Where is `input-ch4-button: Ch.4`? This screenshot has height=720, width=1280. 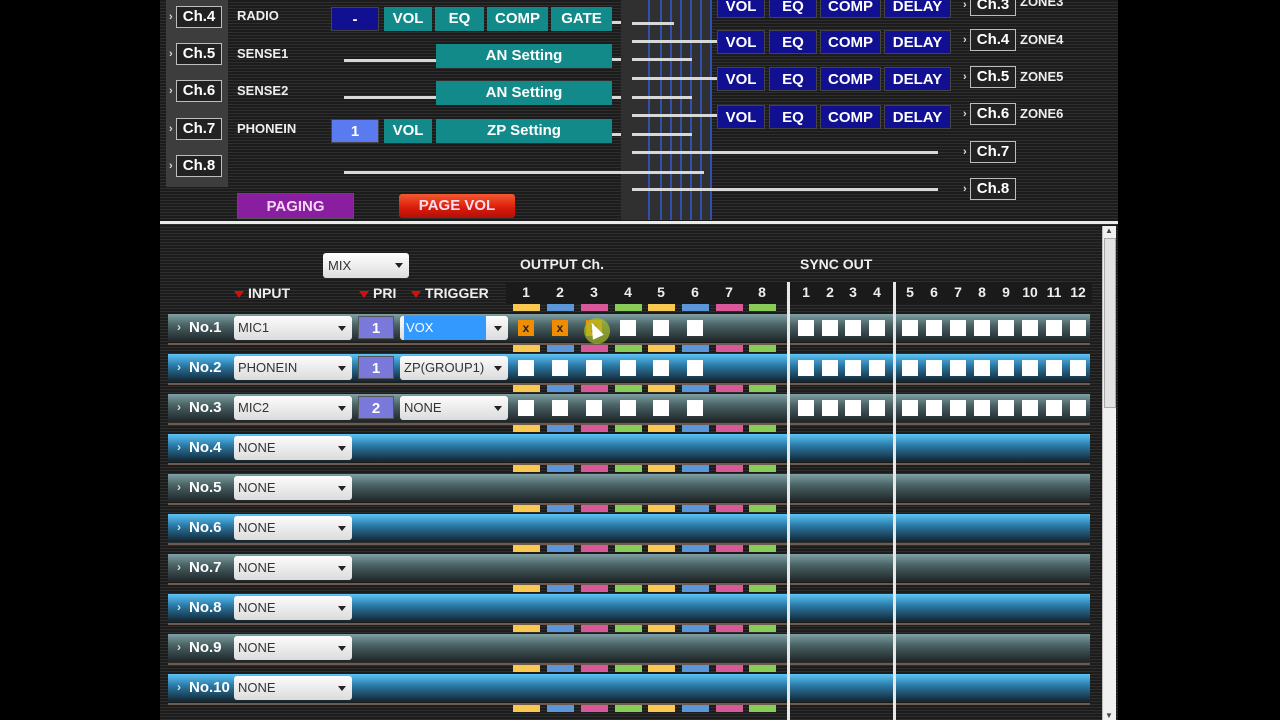
input-ch4-button: Ch.4 is located at coordinates (195, 17).